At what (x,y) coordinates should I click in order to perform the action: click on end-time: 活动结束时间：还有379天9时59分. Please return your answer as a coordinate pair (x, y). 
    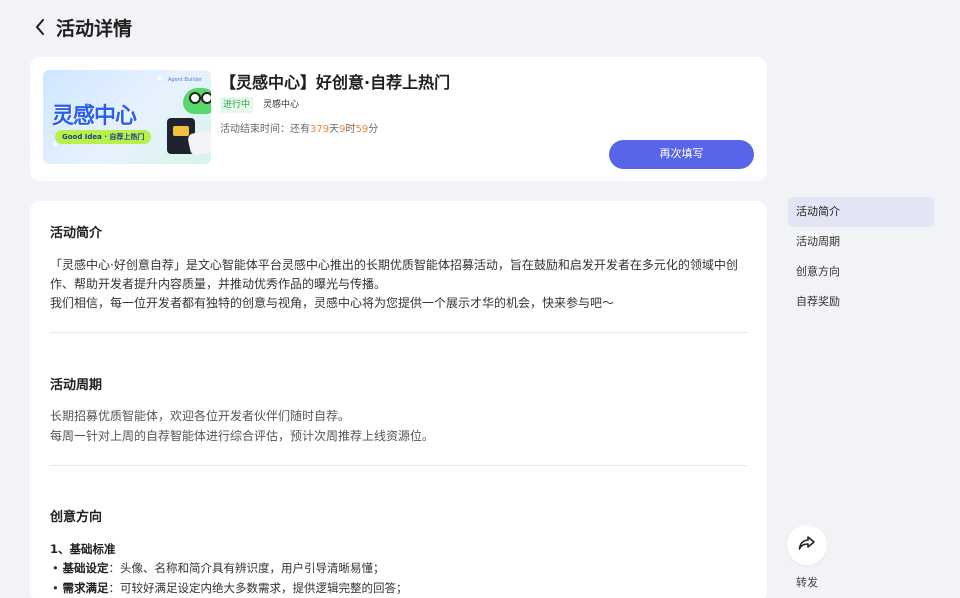
    Looking at the image, I should click on (299, 127).